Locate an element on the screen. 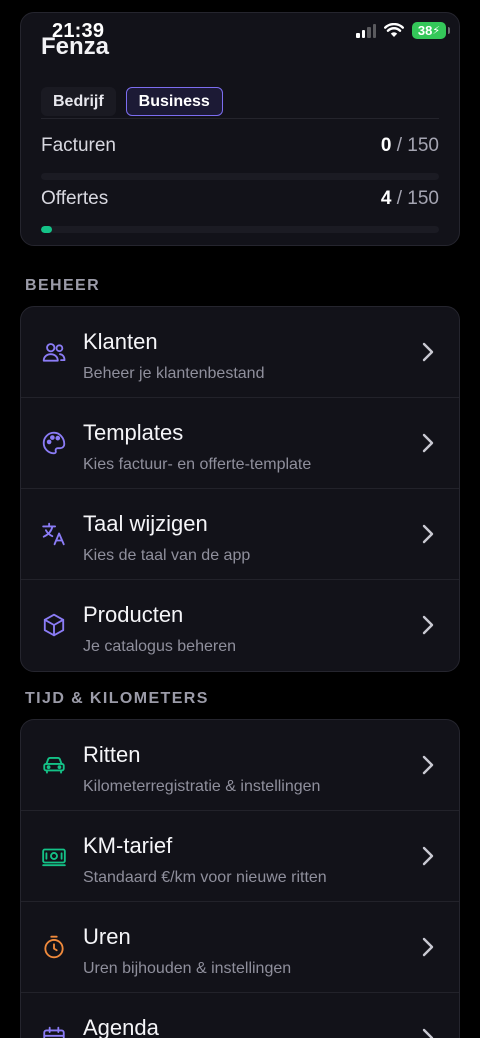 The height and width of the screenshot is (1038, 480). menu-item-subtitle: Kies factuur- en offerte-template is located at coordinates (197, 464).